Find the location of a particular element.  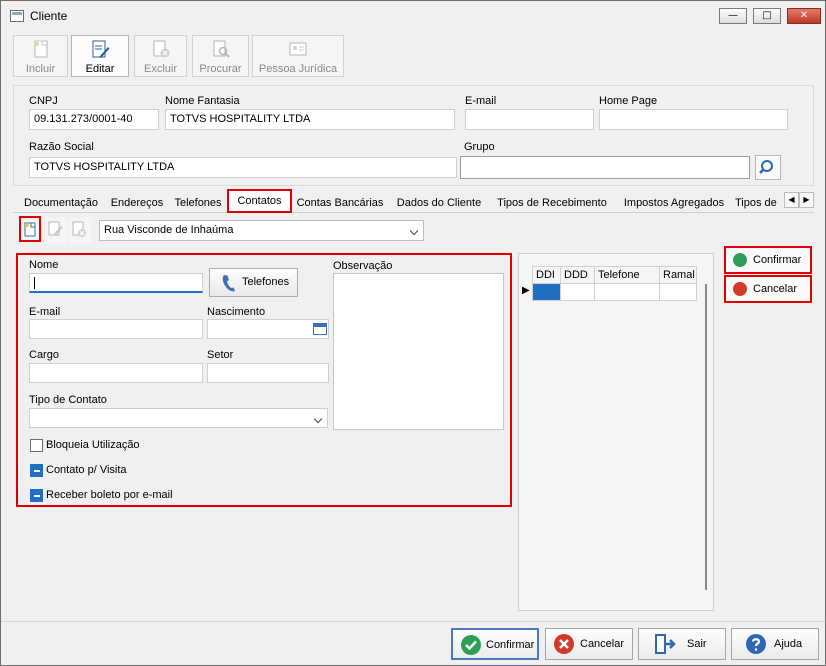

cancel-circle-icon is located at coordinates (740, 289).